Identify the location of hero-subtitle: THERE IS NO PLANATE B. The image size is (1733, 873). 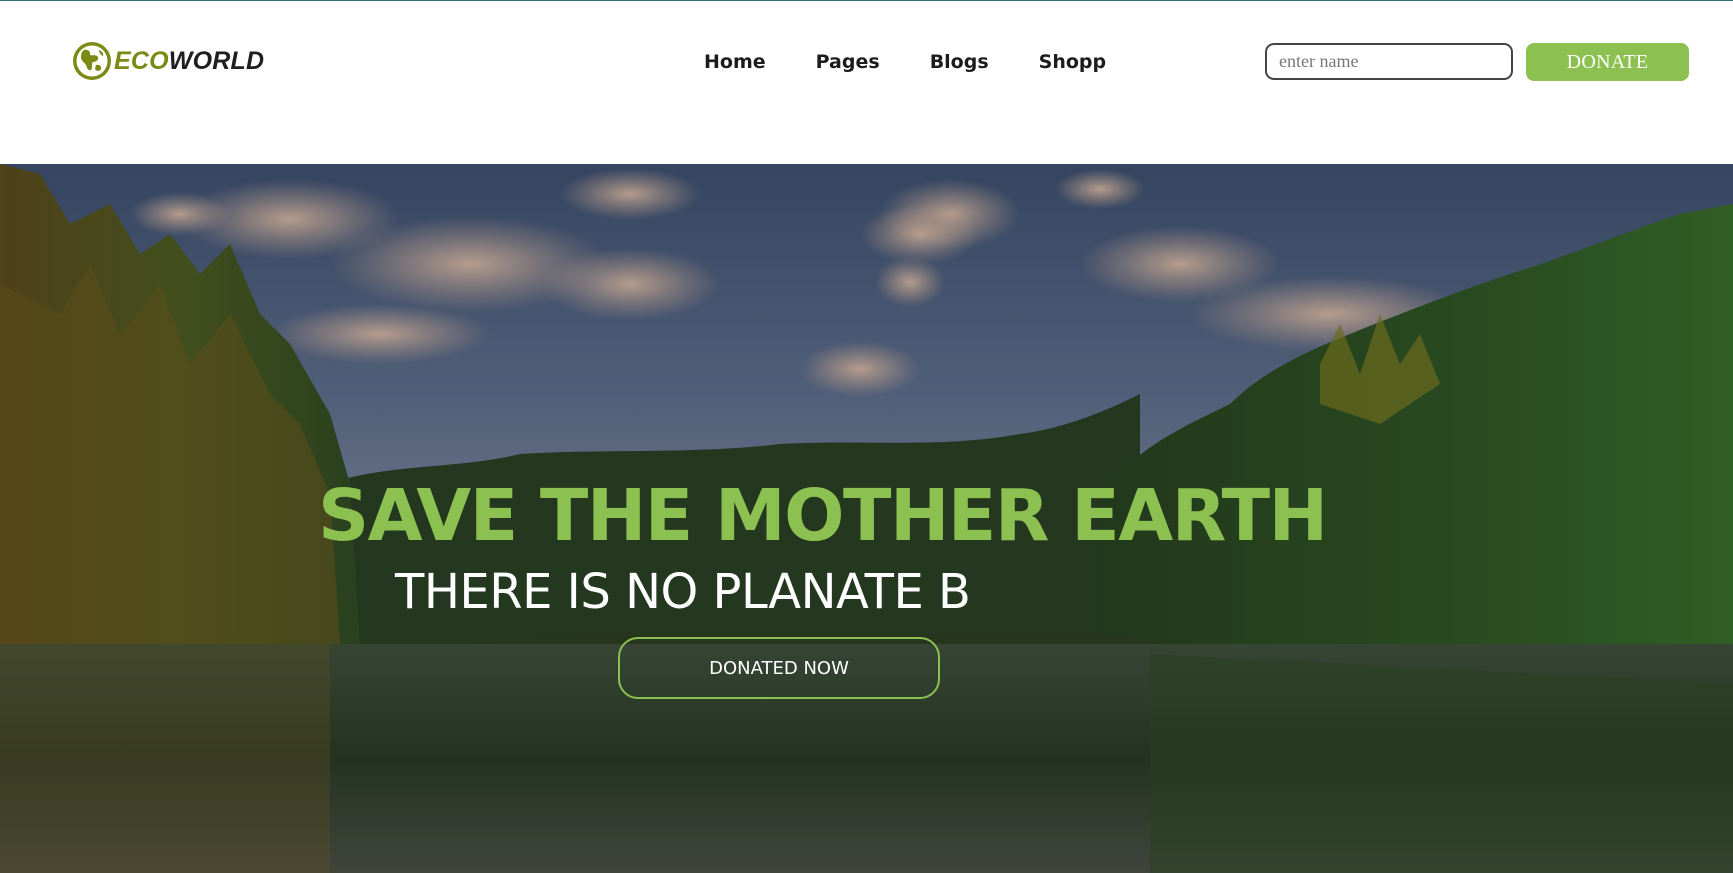
(683, 592).